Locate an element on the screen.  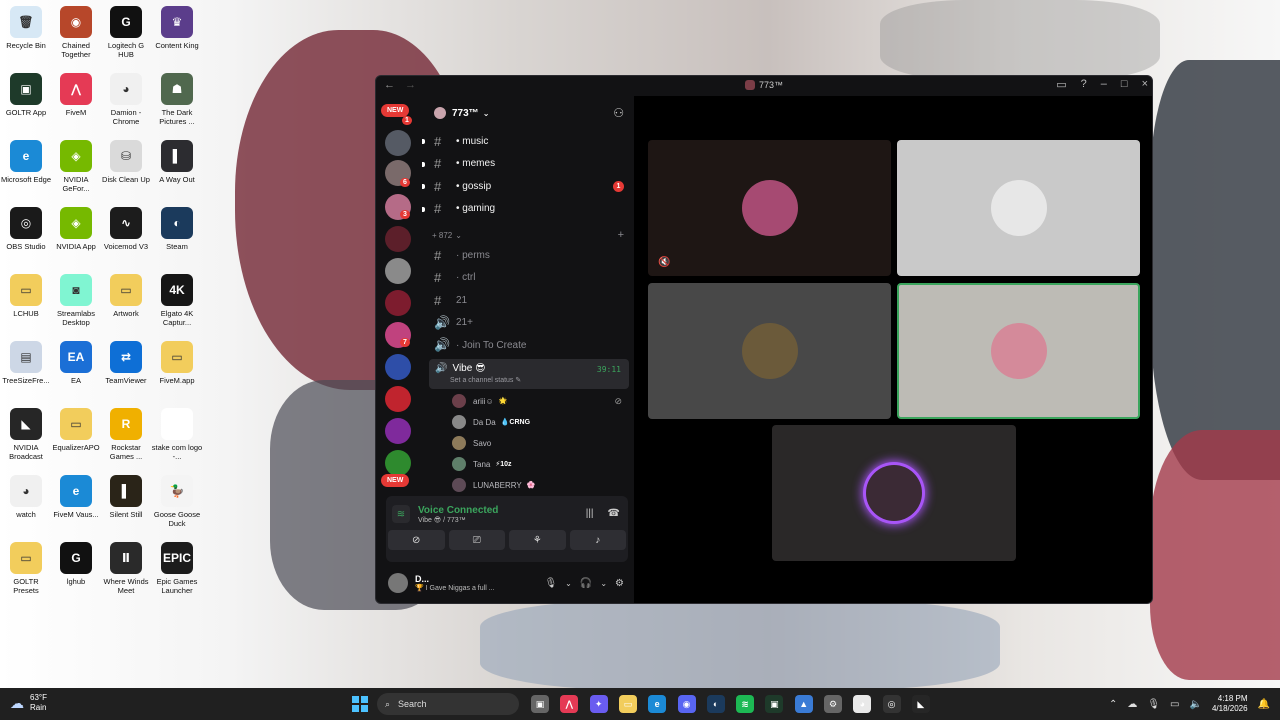
copilot-icon: ✦ is located at coordinates (598, 704).